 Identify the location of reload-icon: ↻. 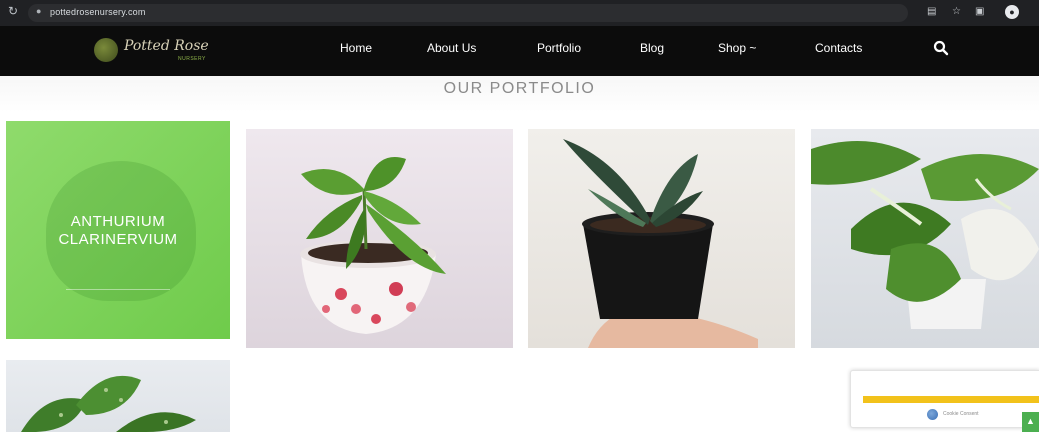
(13, 11).